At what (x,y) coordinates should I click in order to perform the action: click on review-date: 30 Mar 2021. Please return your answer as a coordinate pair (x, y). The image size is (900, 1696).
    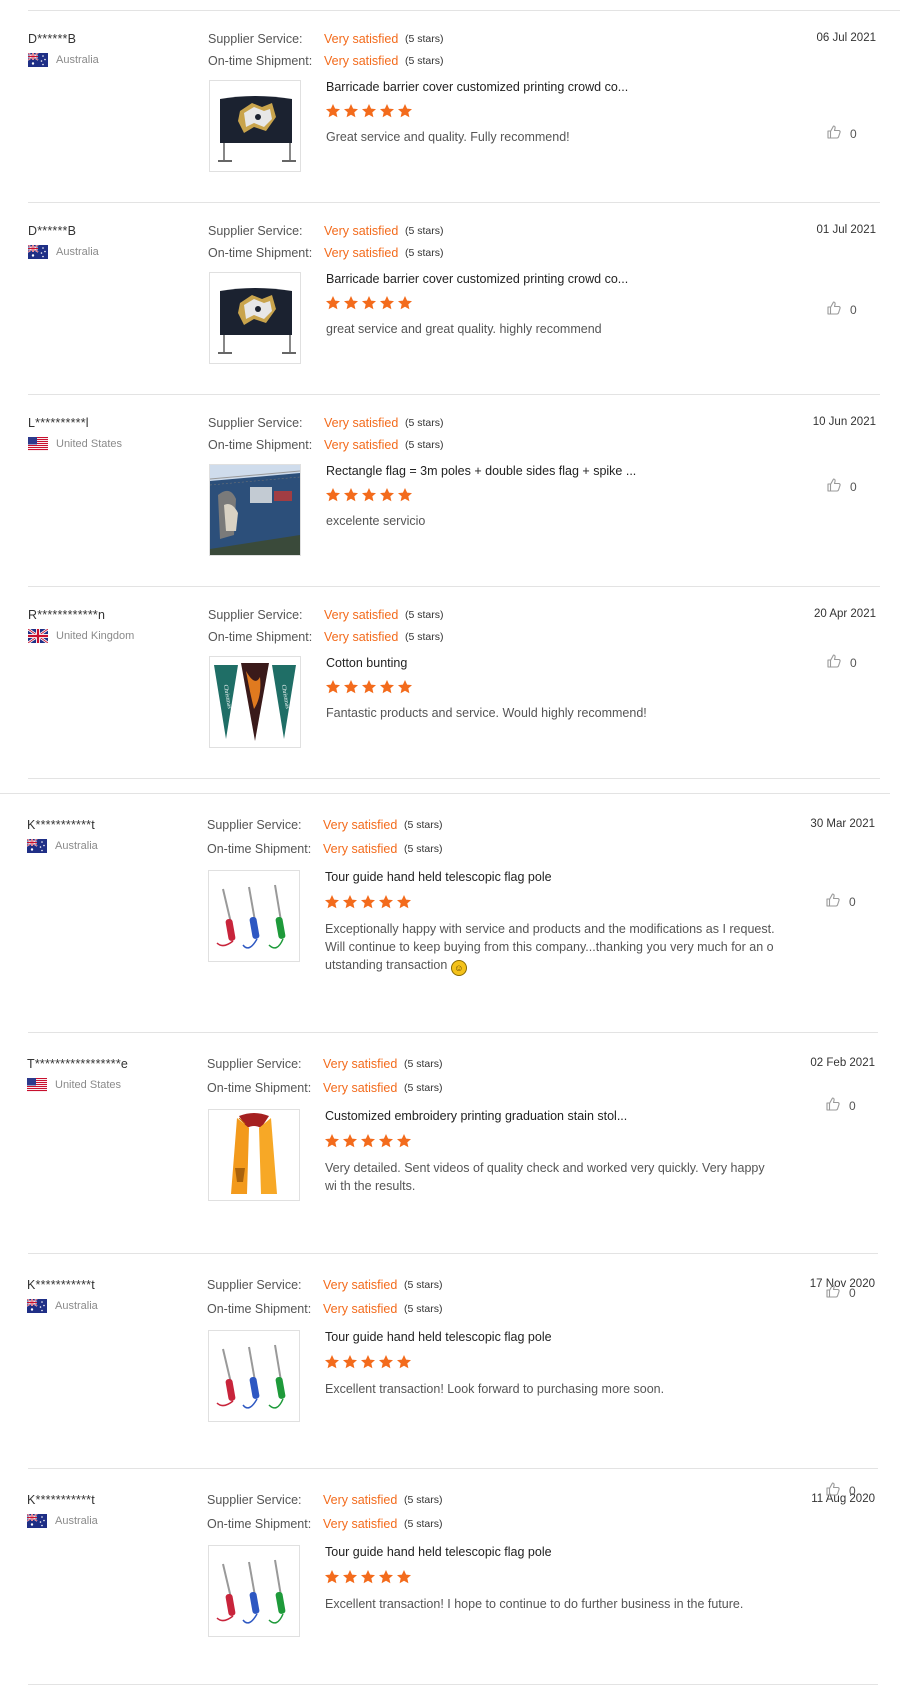
    Looking at the image, I should click on (842, 824).